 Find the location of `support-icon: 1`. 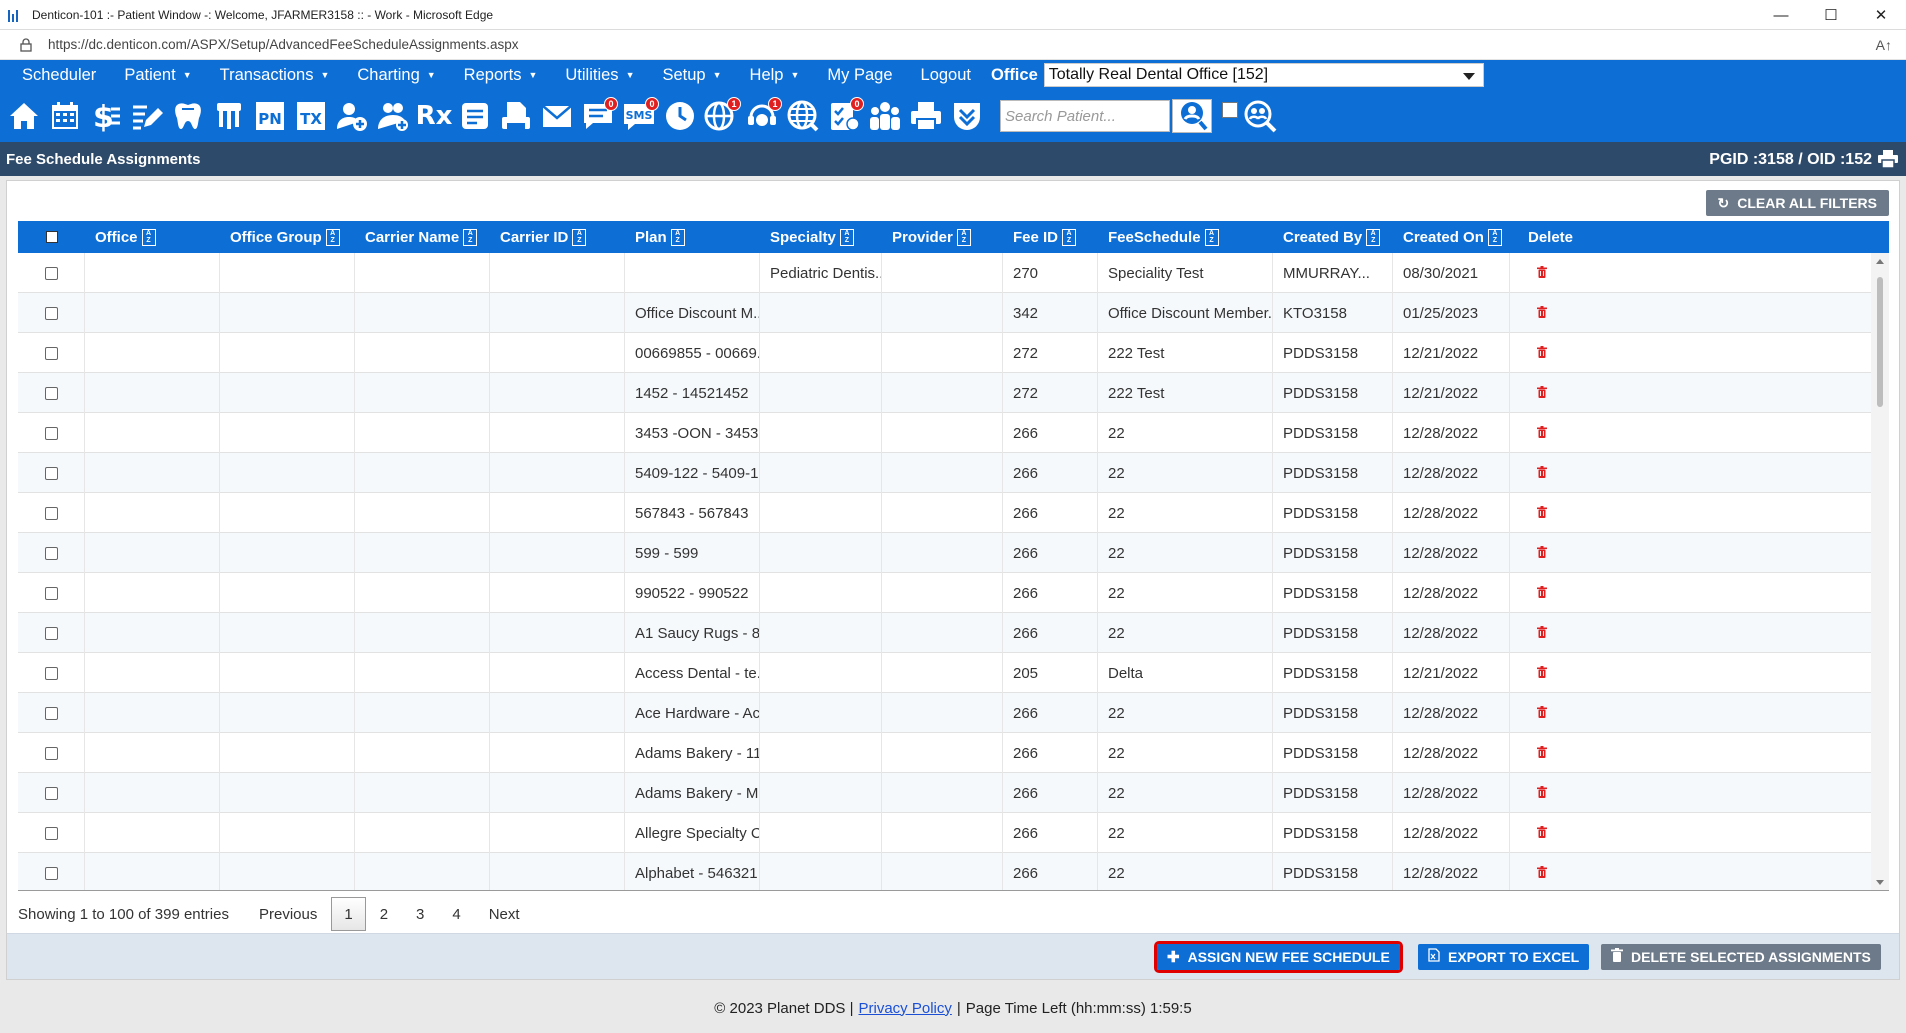

support-icon: 1 is located at coordinates (763, 116).